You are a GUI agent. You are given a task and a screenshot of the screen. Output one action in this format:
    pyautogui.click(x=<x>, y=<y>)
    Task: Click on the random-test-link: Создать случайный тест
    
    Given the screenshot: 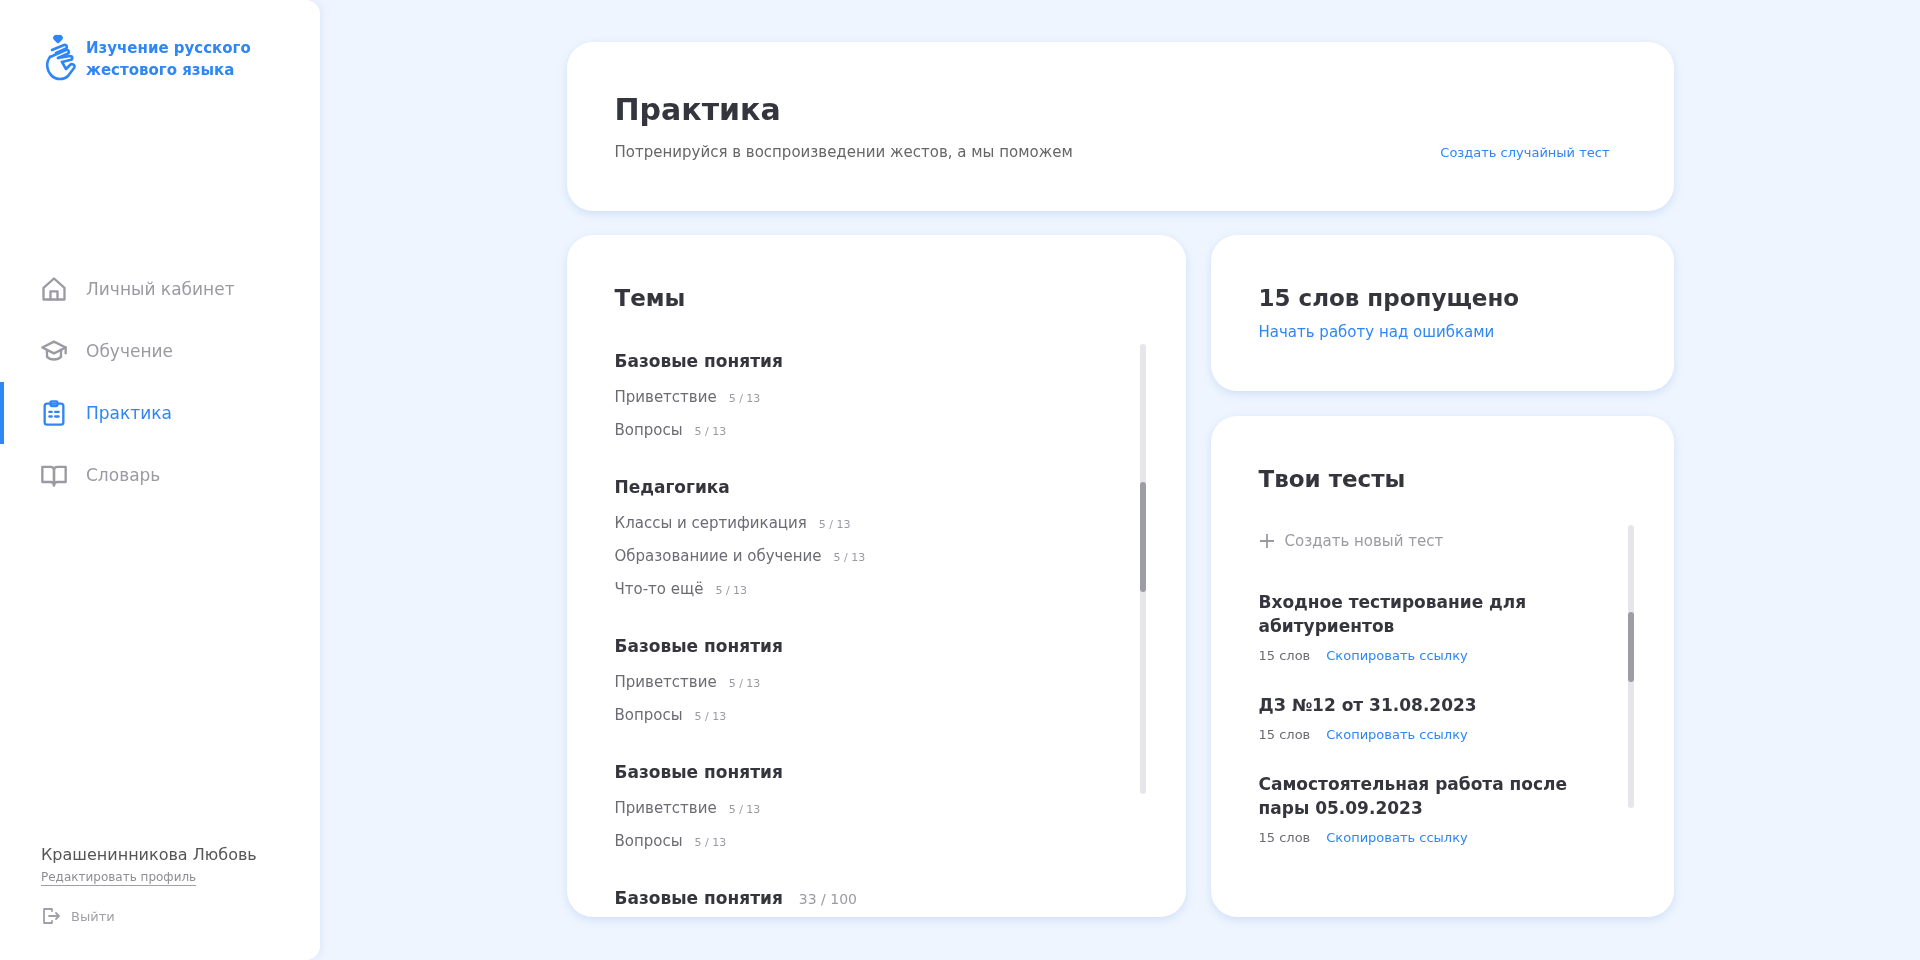 What is the action you would take?
    pyautogui.click(x=1525, y=152)
    